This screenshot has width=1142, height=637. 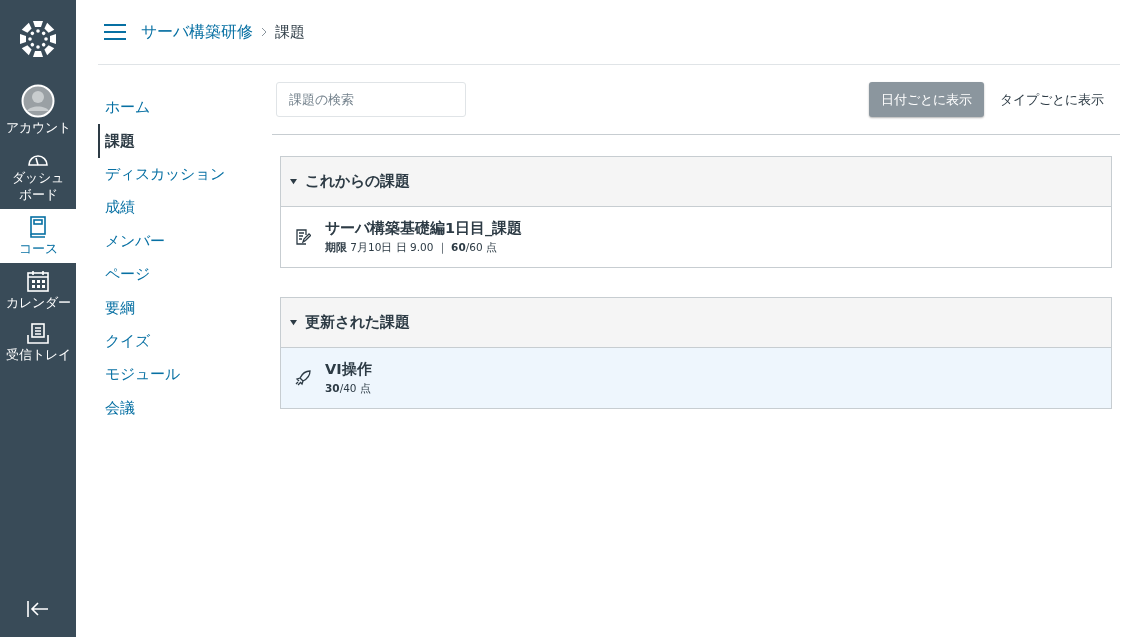 What do you see at coordinates (185, 208) in the screenshot?
I see `course-nav-link: 成績` at bounding box center [185, 208].